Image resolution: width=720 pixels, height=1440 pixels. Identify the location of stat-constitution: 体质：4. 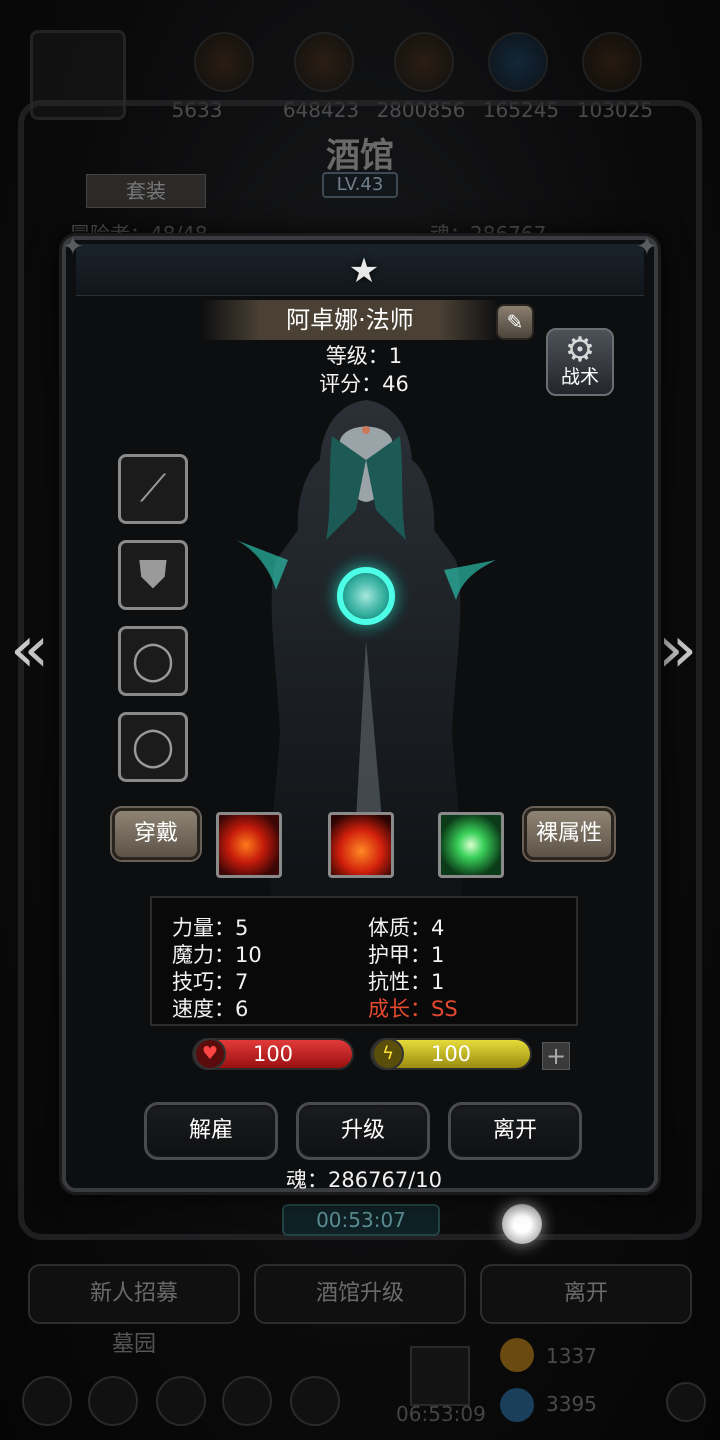
(406, 928).